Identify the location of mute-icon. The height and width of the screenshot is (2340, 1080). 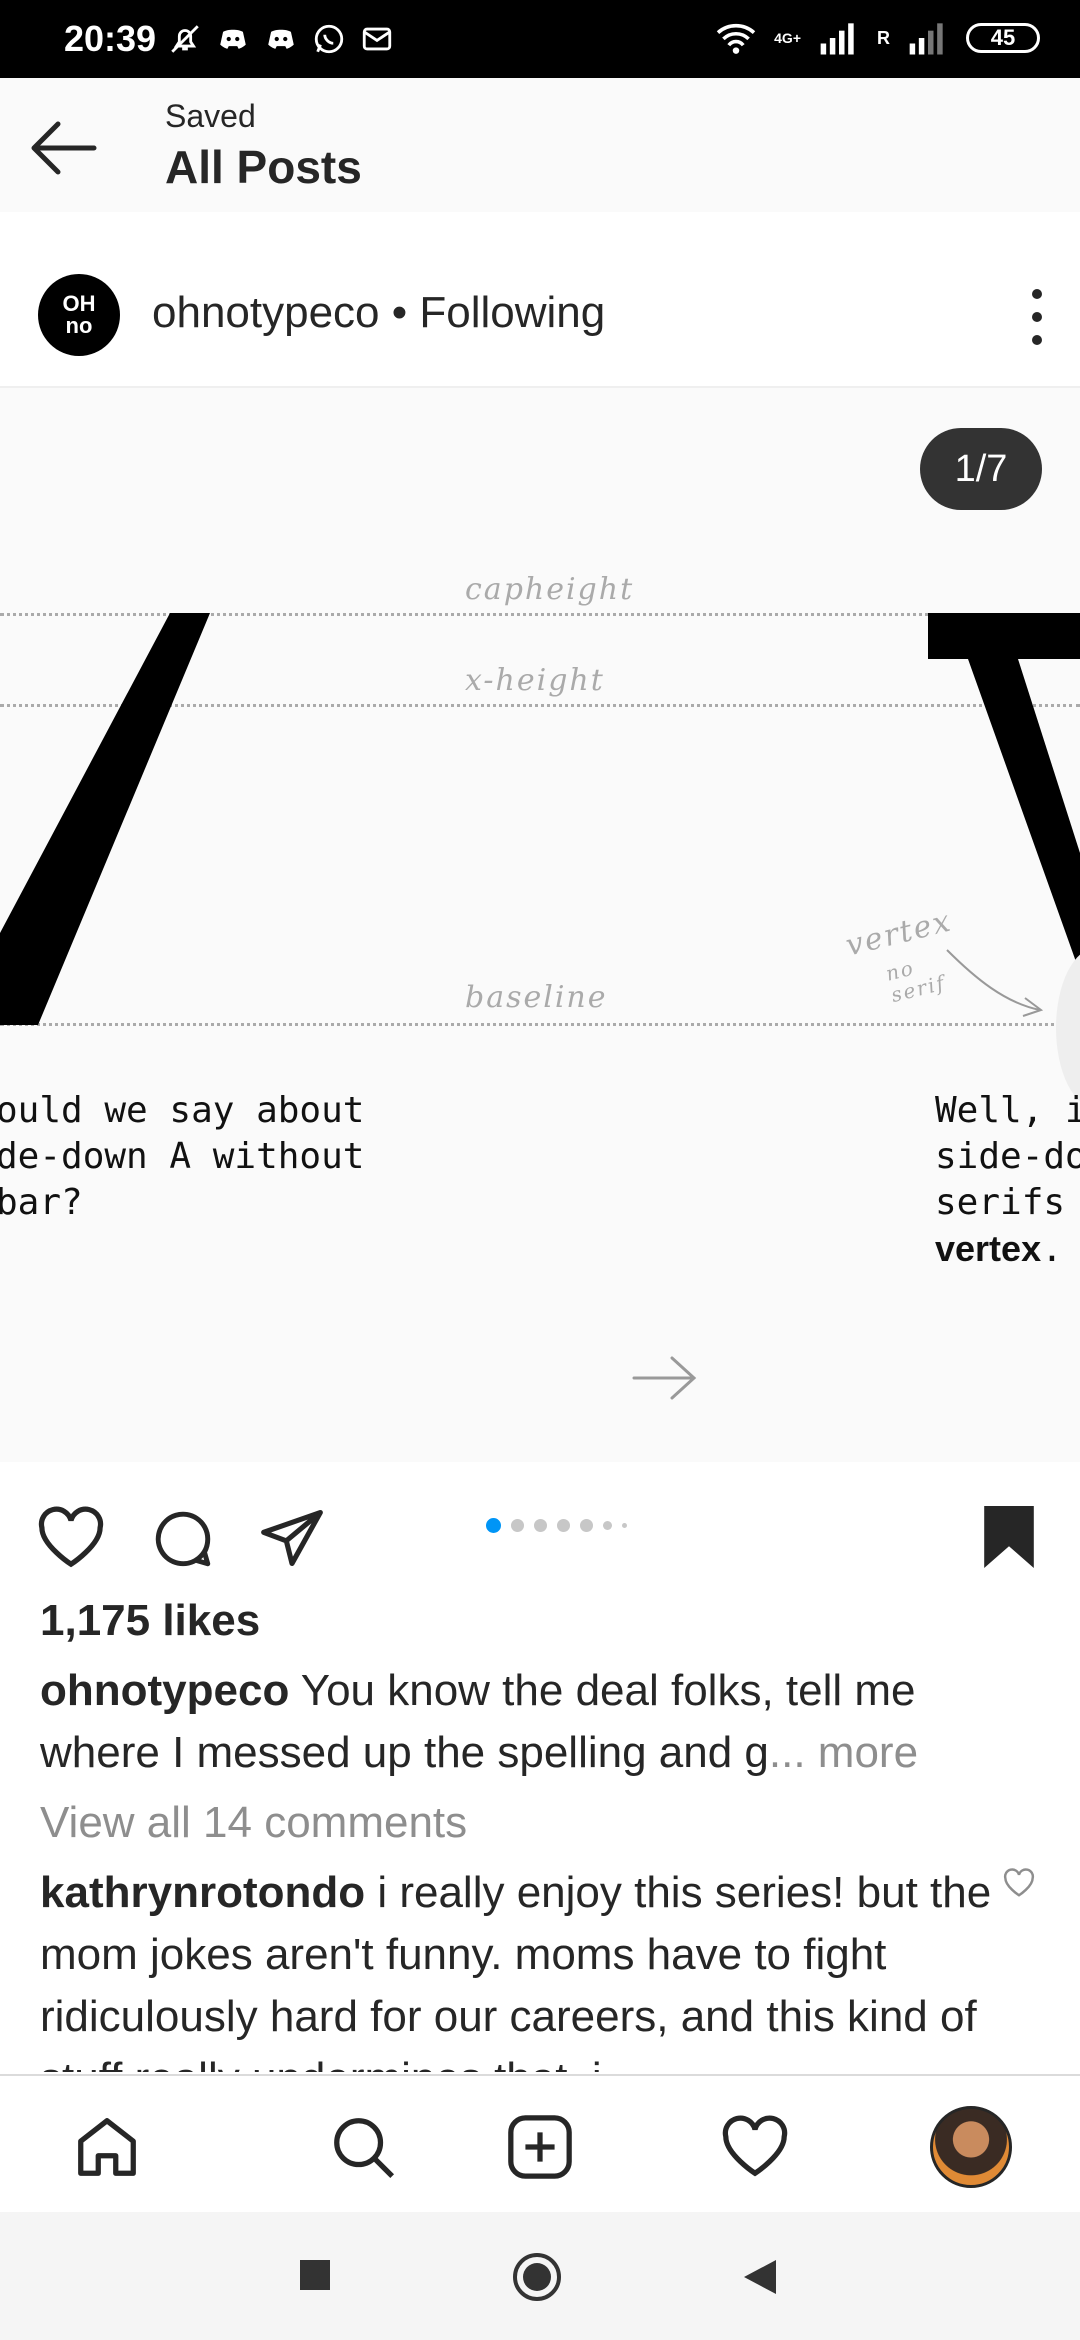
(185, 39).